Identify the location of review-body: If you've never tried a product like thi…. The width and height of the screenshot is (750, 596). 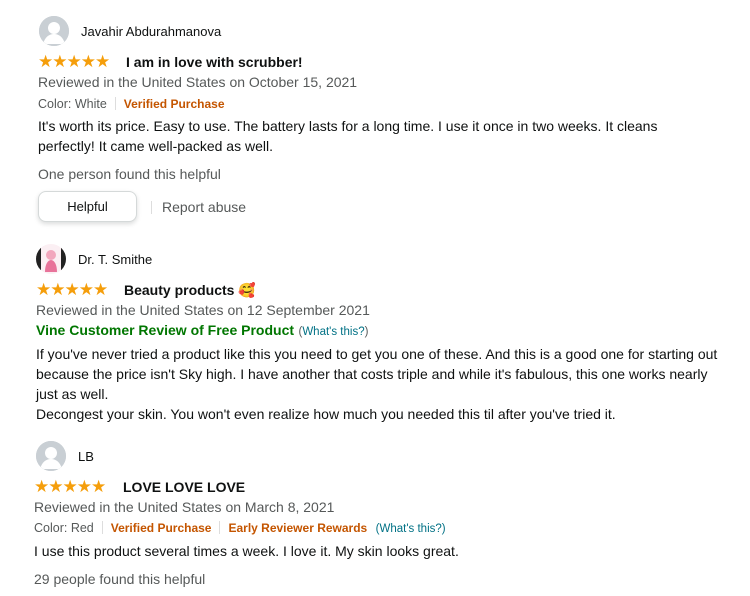
(381, 384).